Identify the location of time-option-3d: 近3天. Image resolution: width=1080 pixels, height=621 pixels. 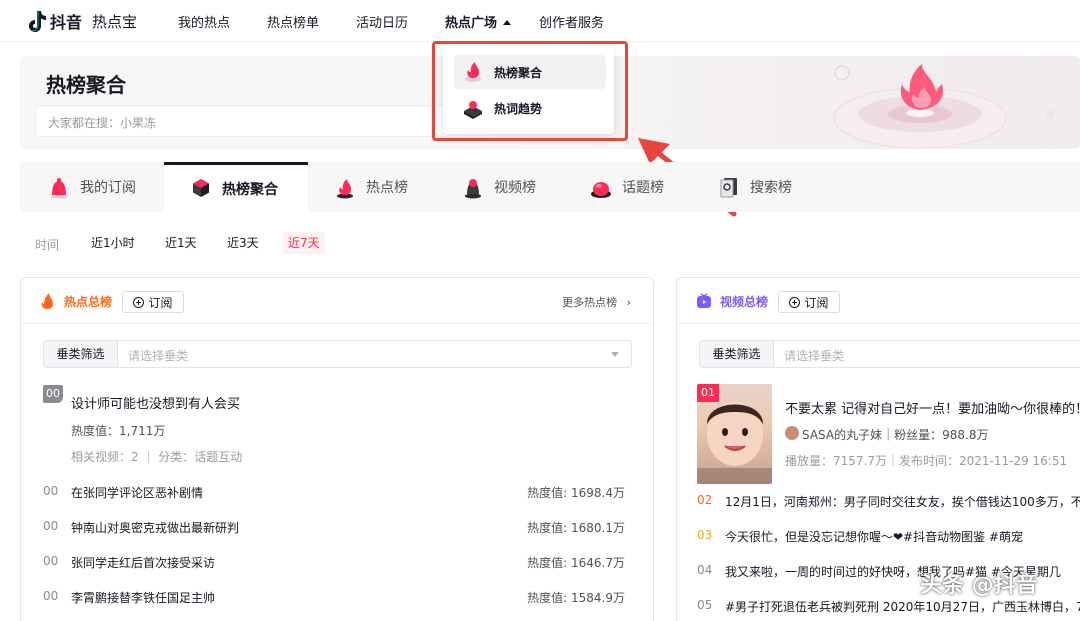
(243, 243).